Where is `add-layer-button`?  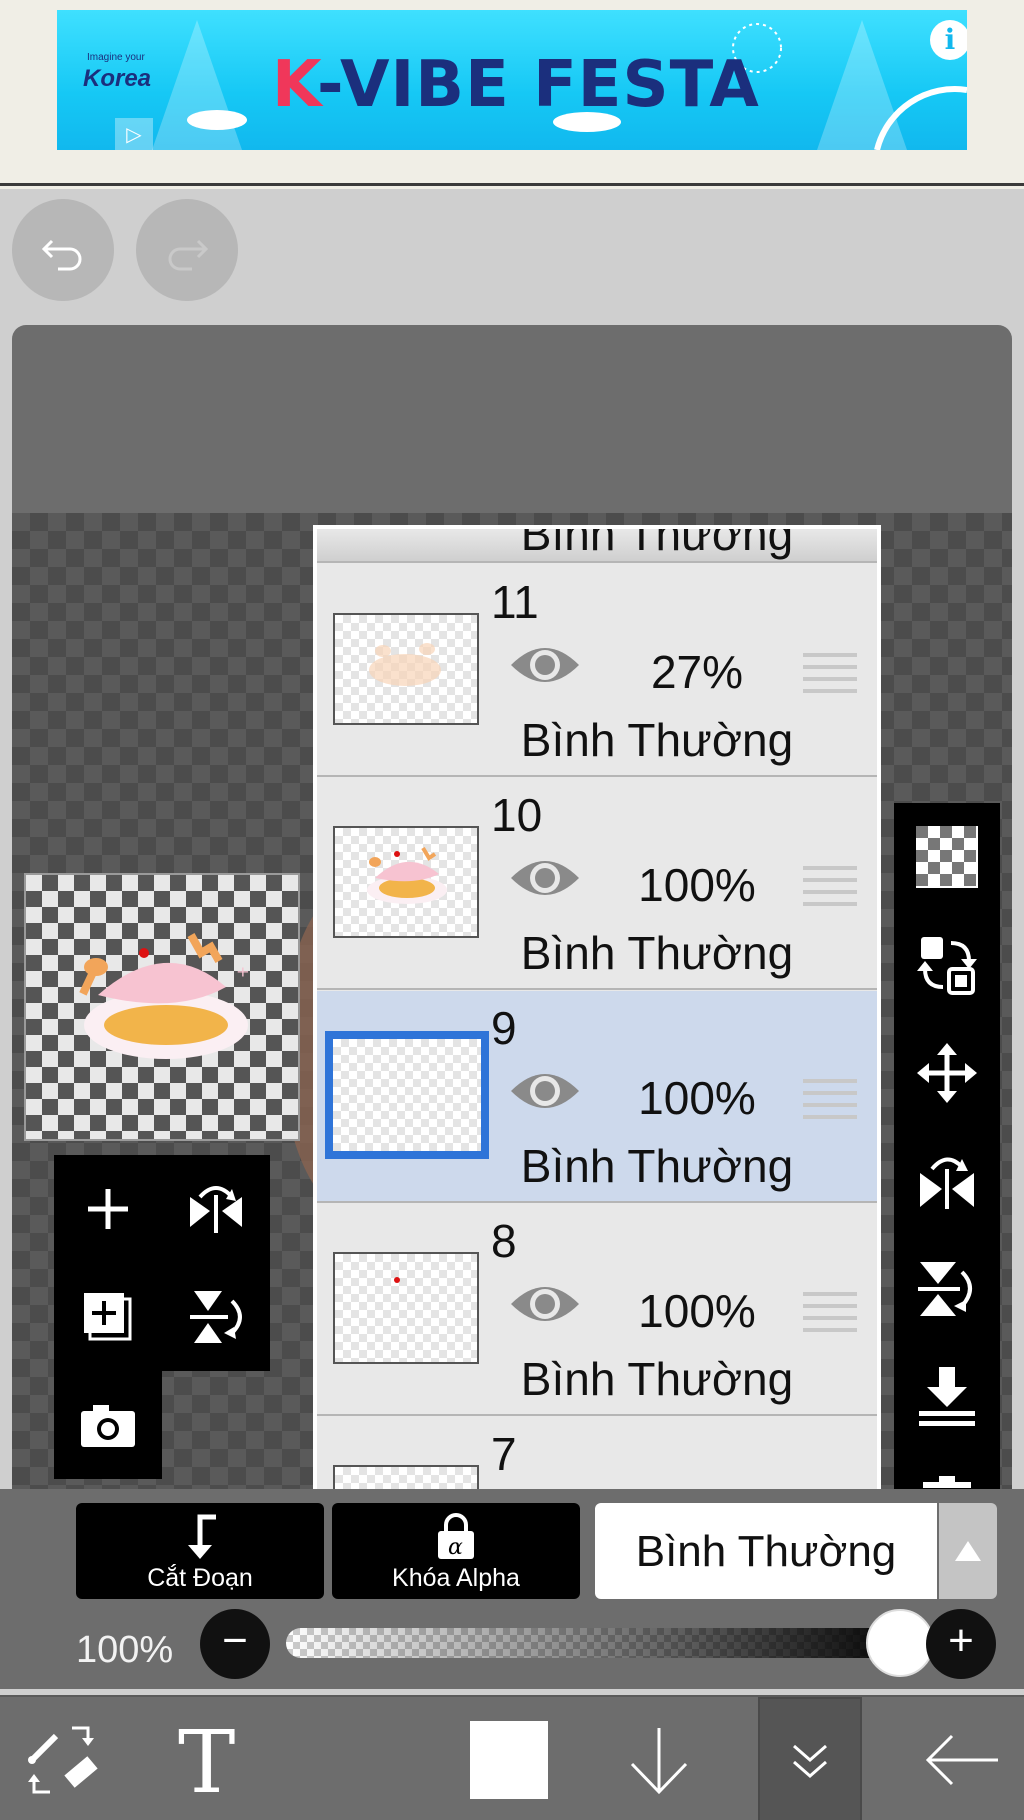 add-layer-button is located at coordinates (108, 1209).